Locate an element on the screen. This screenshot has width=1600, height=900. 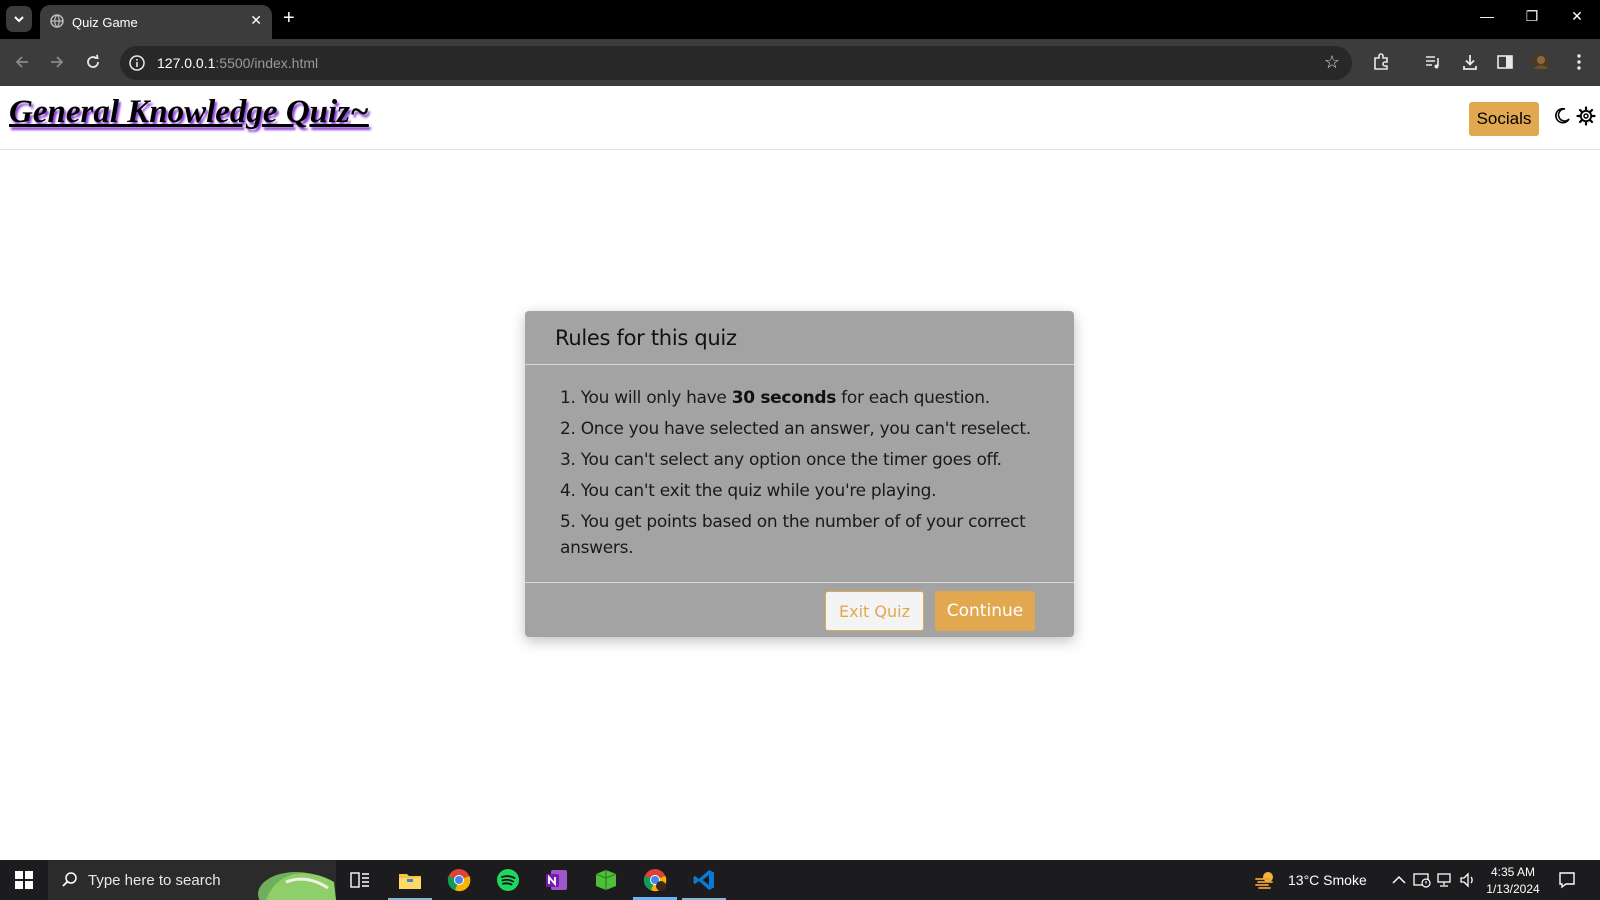
globe-icon is located at coordinates (57, 21).